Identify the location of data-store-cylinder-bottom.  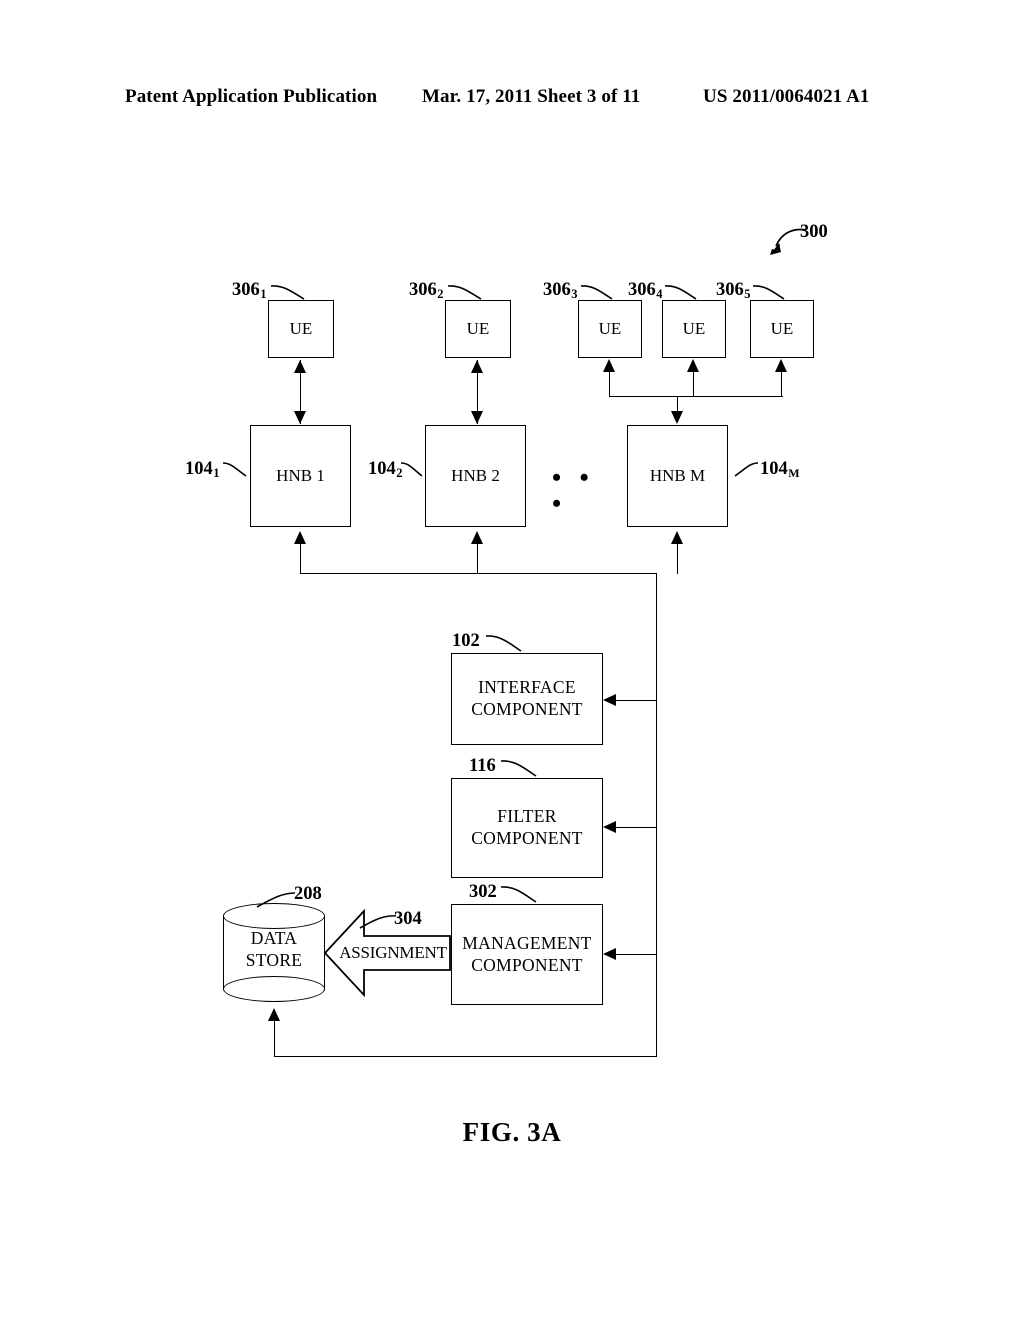
(274, 989).